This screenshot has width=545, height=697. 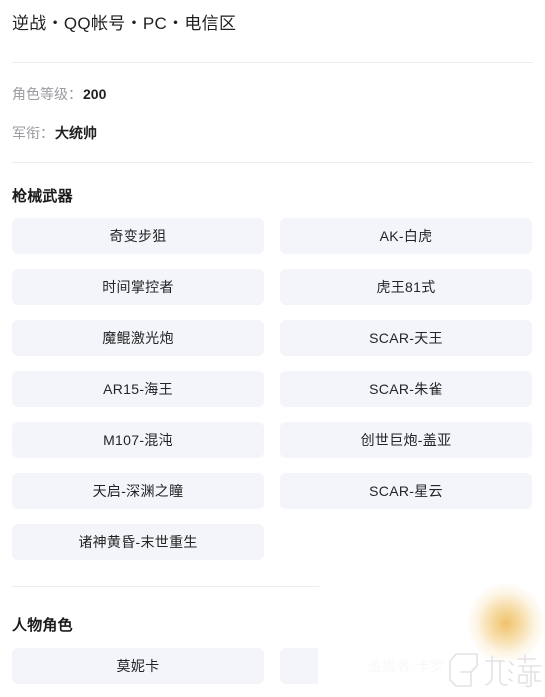 What do you see at coordinates (406, 389) in the screenshot?
I see `weapon-tile: SCAR-朱雀` at bounding box center [406, 389].